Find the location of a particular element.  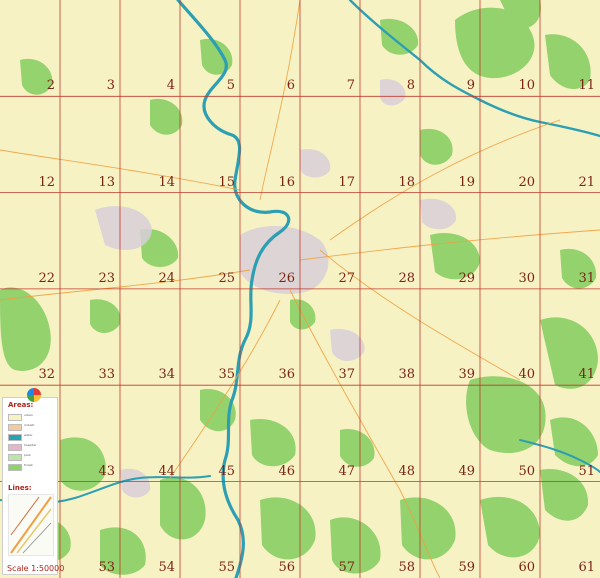

legend-item: park is located at coordinates (32, 457).